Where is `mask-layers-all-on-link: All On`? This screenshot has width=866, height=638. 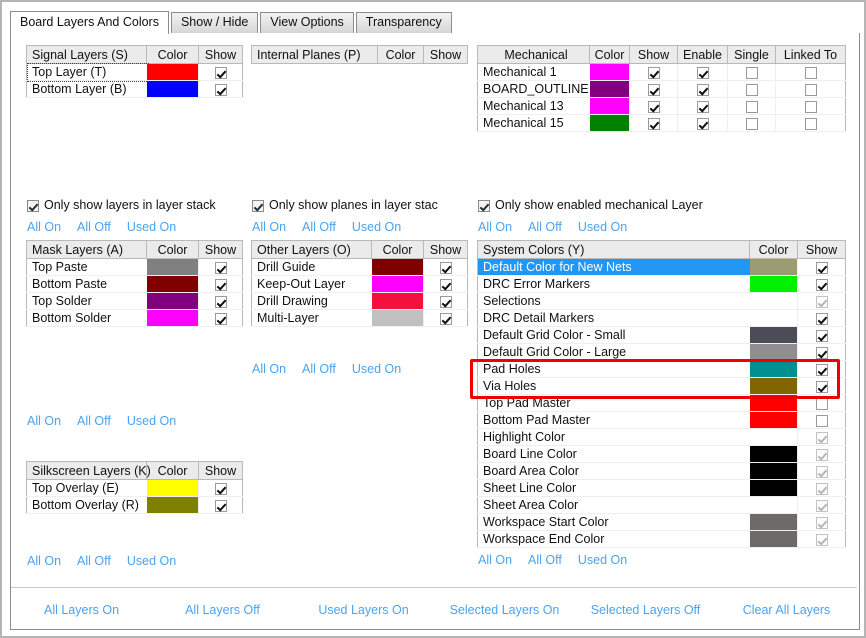
mask-layers-all-on-link: All On is located at coordinates (44, 227).